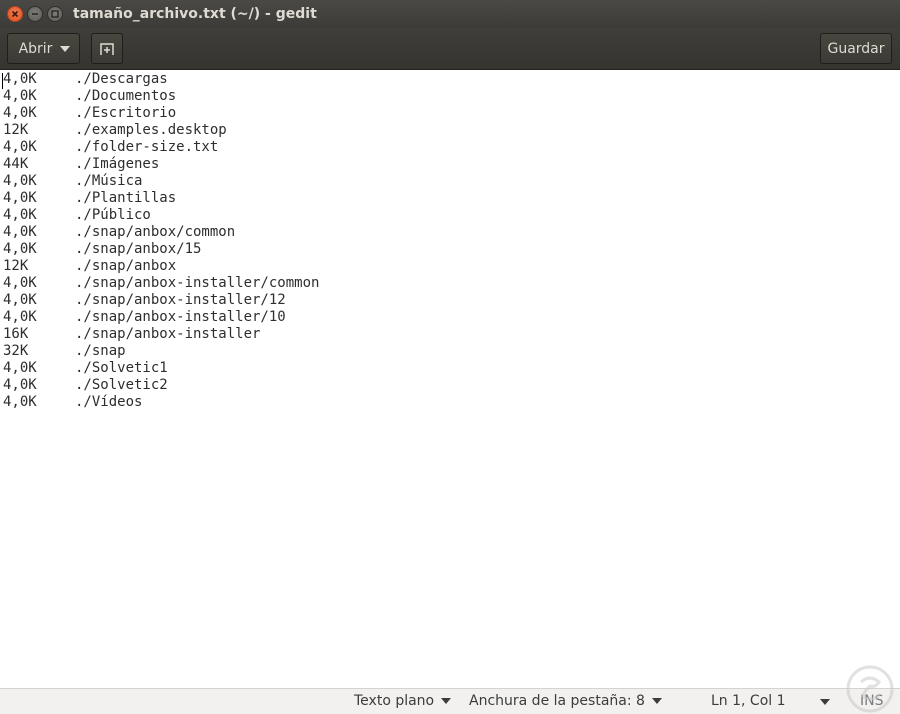 Image resolution: width=900 pixels, height=714 pixels. I want to click on cursor-position-label: Ln 1, Col 1, so click(748, 701).